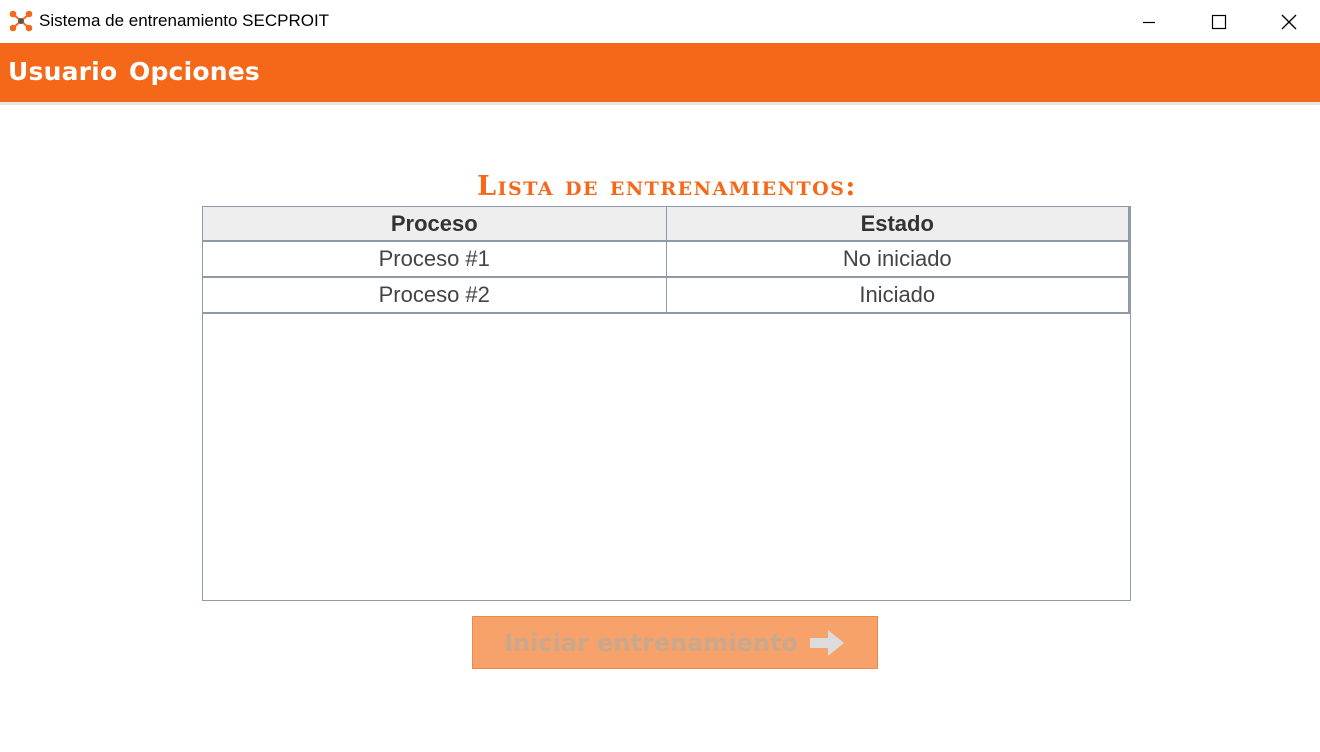 The image size is (1320, 752). I want to click on menu-opciones: Opciones, so click(194, 71).